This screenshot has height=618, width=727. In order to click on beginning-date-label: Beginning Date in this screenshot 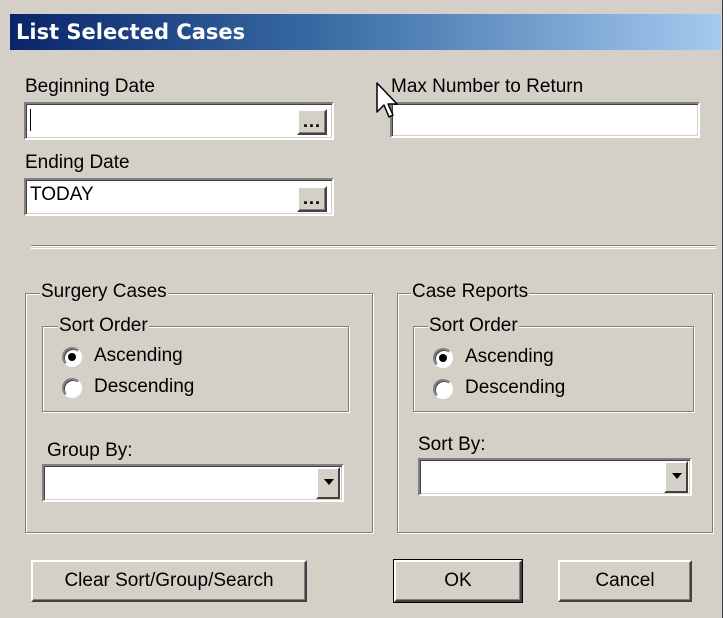, I will do `click(90, 86)`.